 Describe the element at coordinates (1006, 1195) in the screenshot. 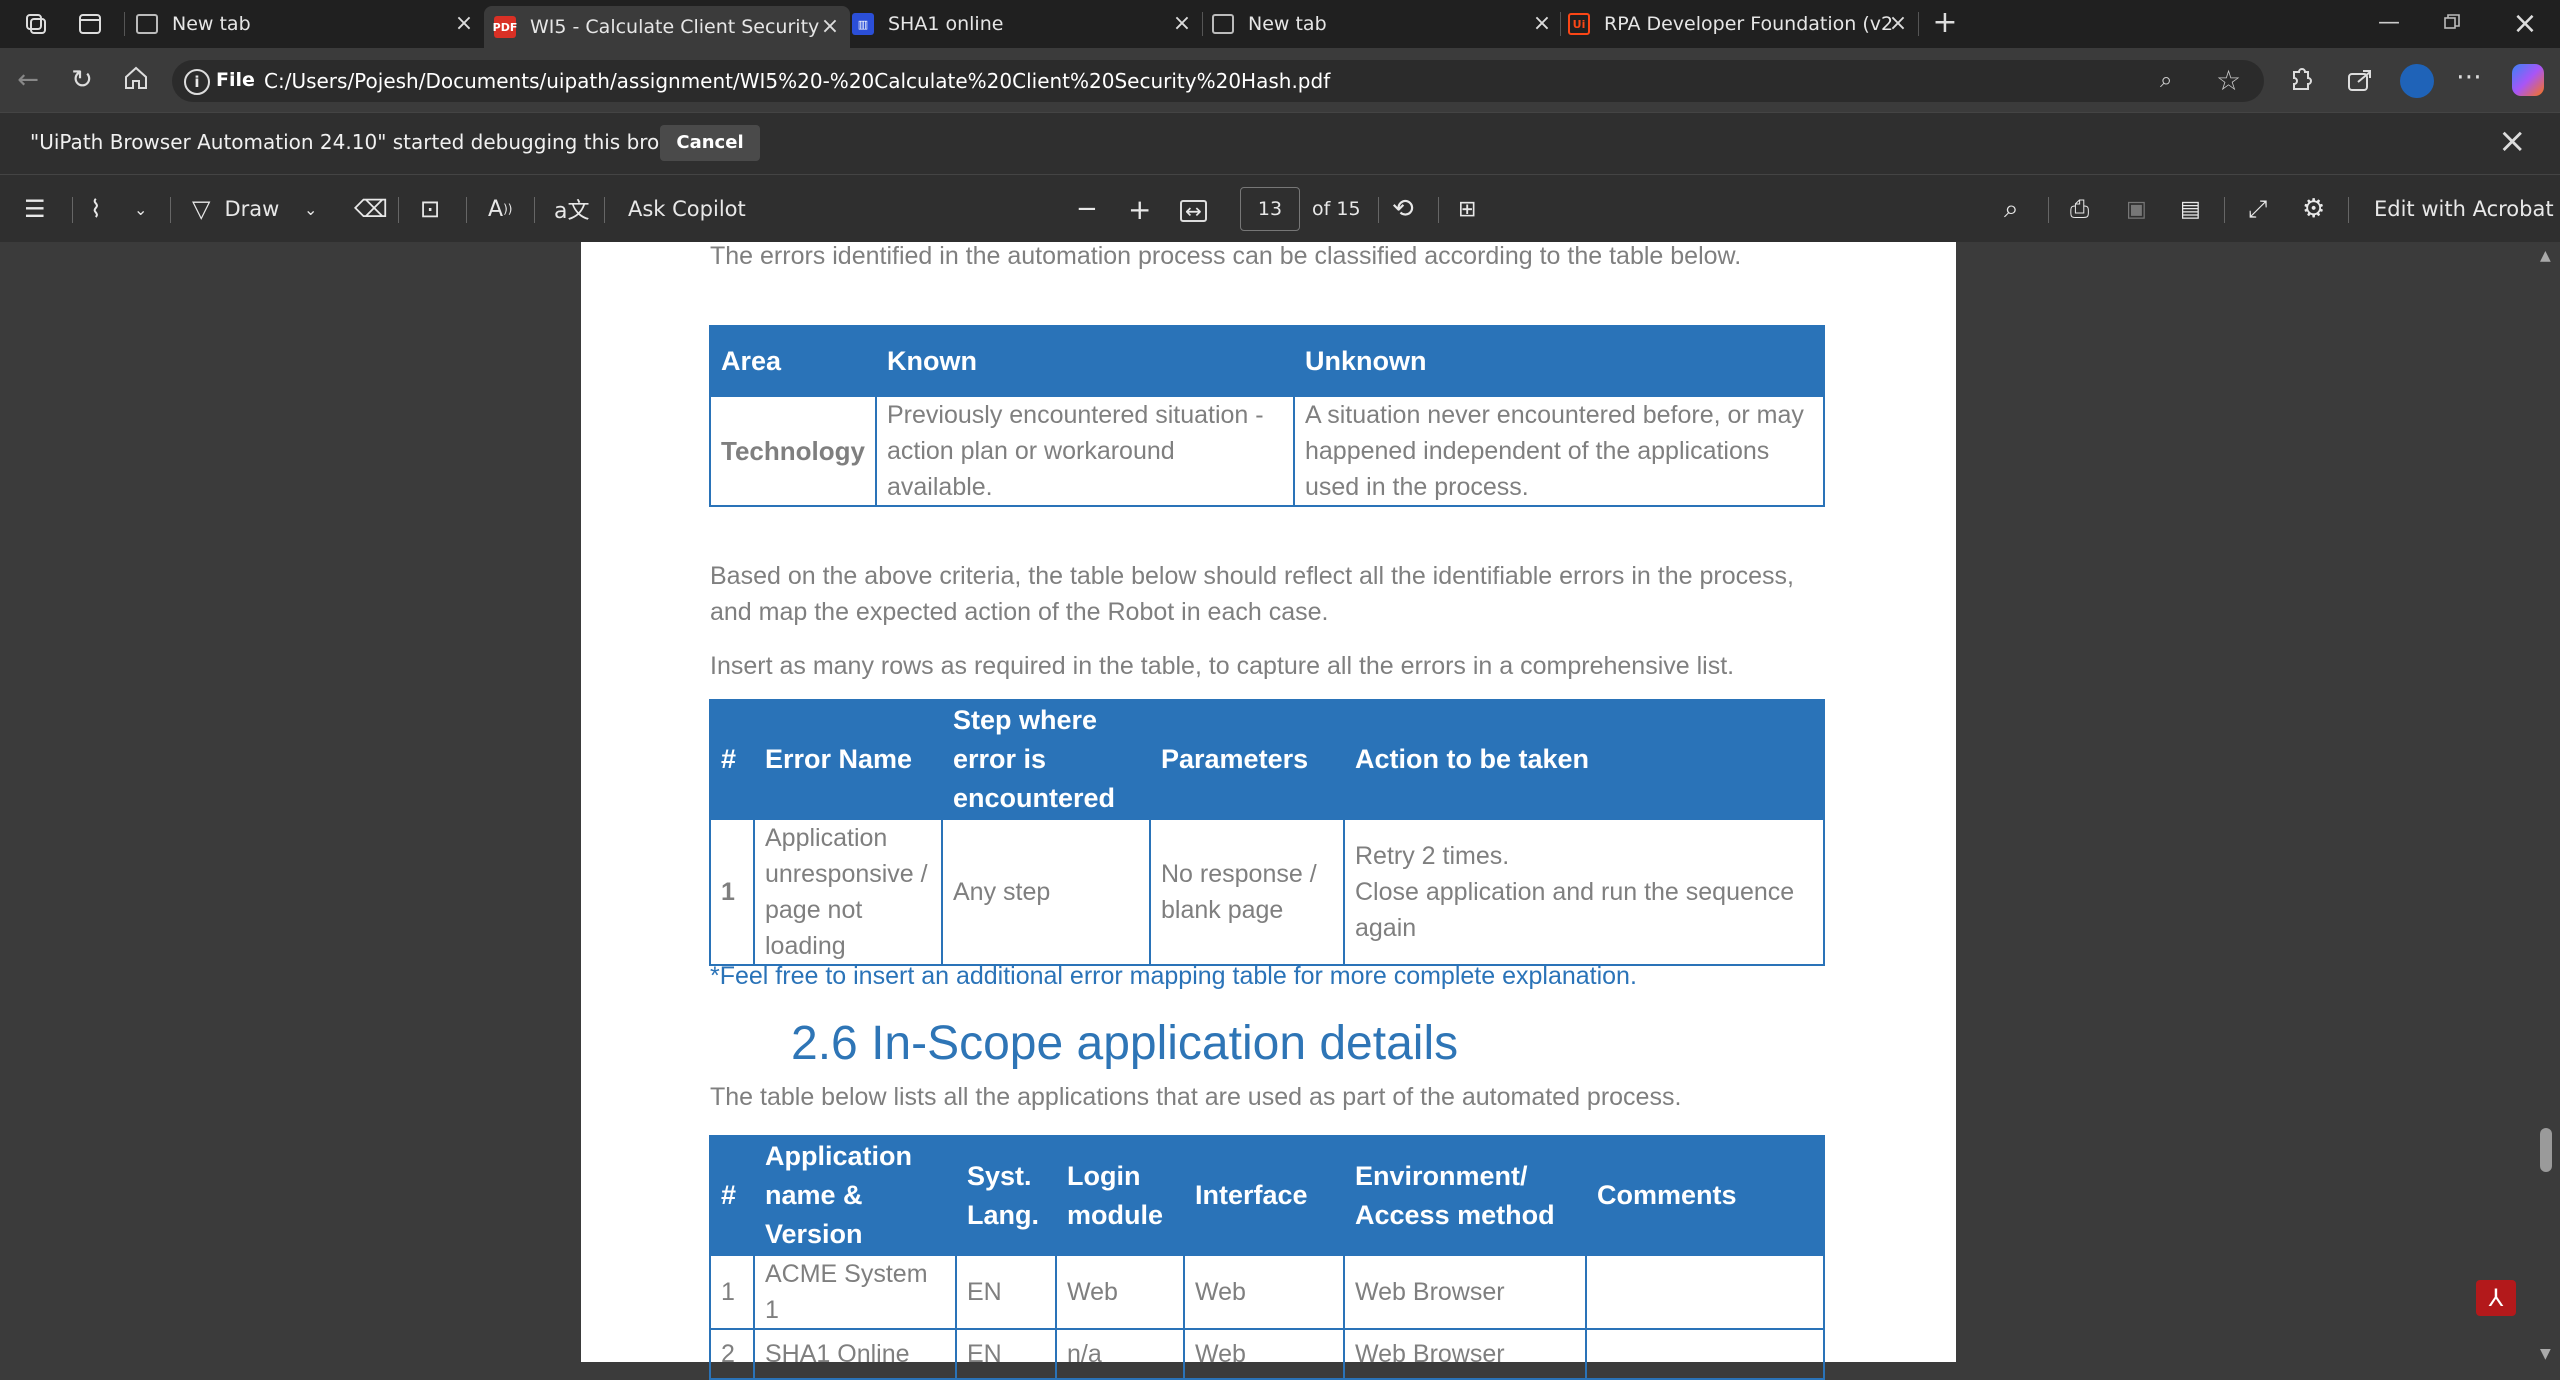

I see `table-header-cell: Syst. Lang.` at that location.